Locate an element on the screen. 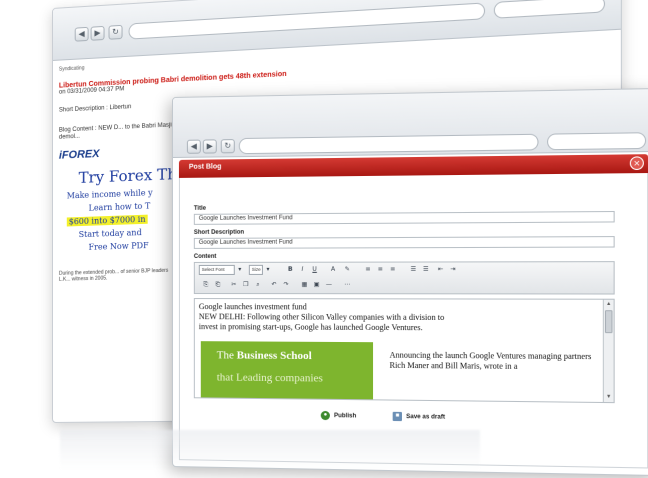 The height and width of the screenshot is (478, 648). source-icon: ⋯ is located at coordinates (347, 285).